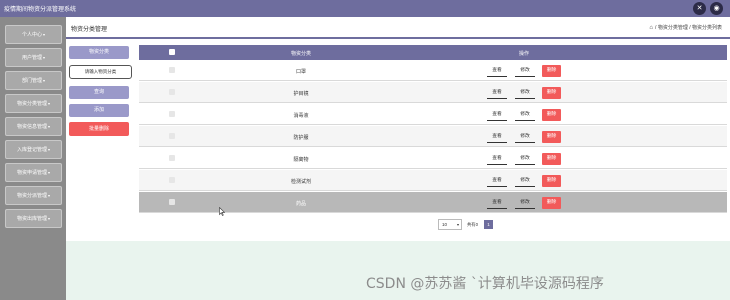 The image size is (730, 300). I want to click on sidebar-item-departments: 部门管理▾, so click(33, 80).